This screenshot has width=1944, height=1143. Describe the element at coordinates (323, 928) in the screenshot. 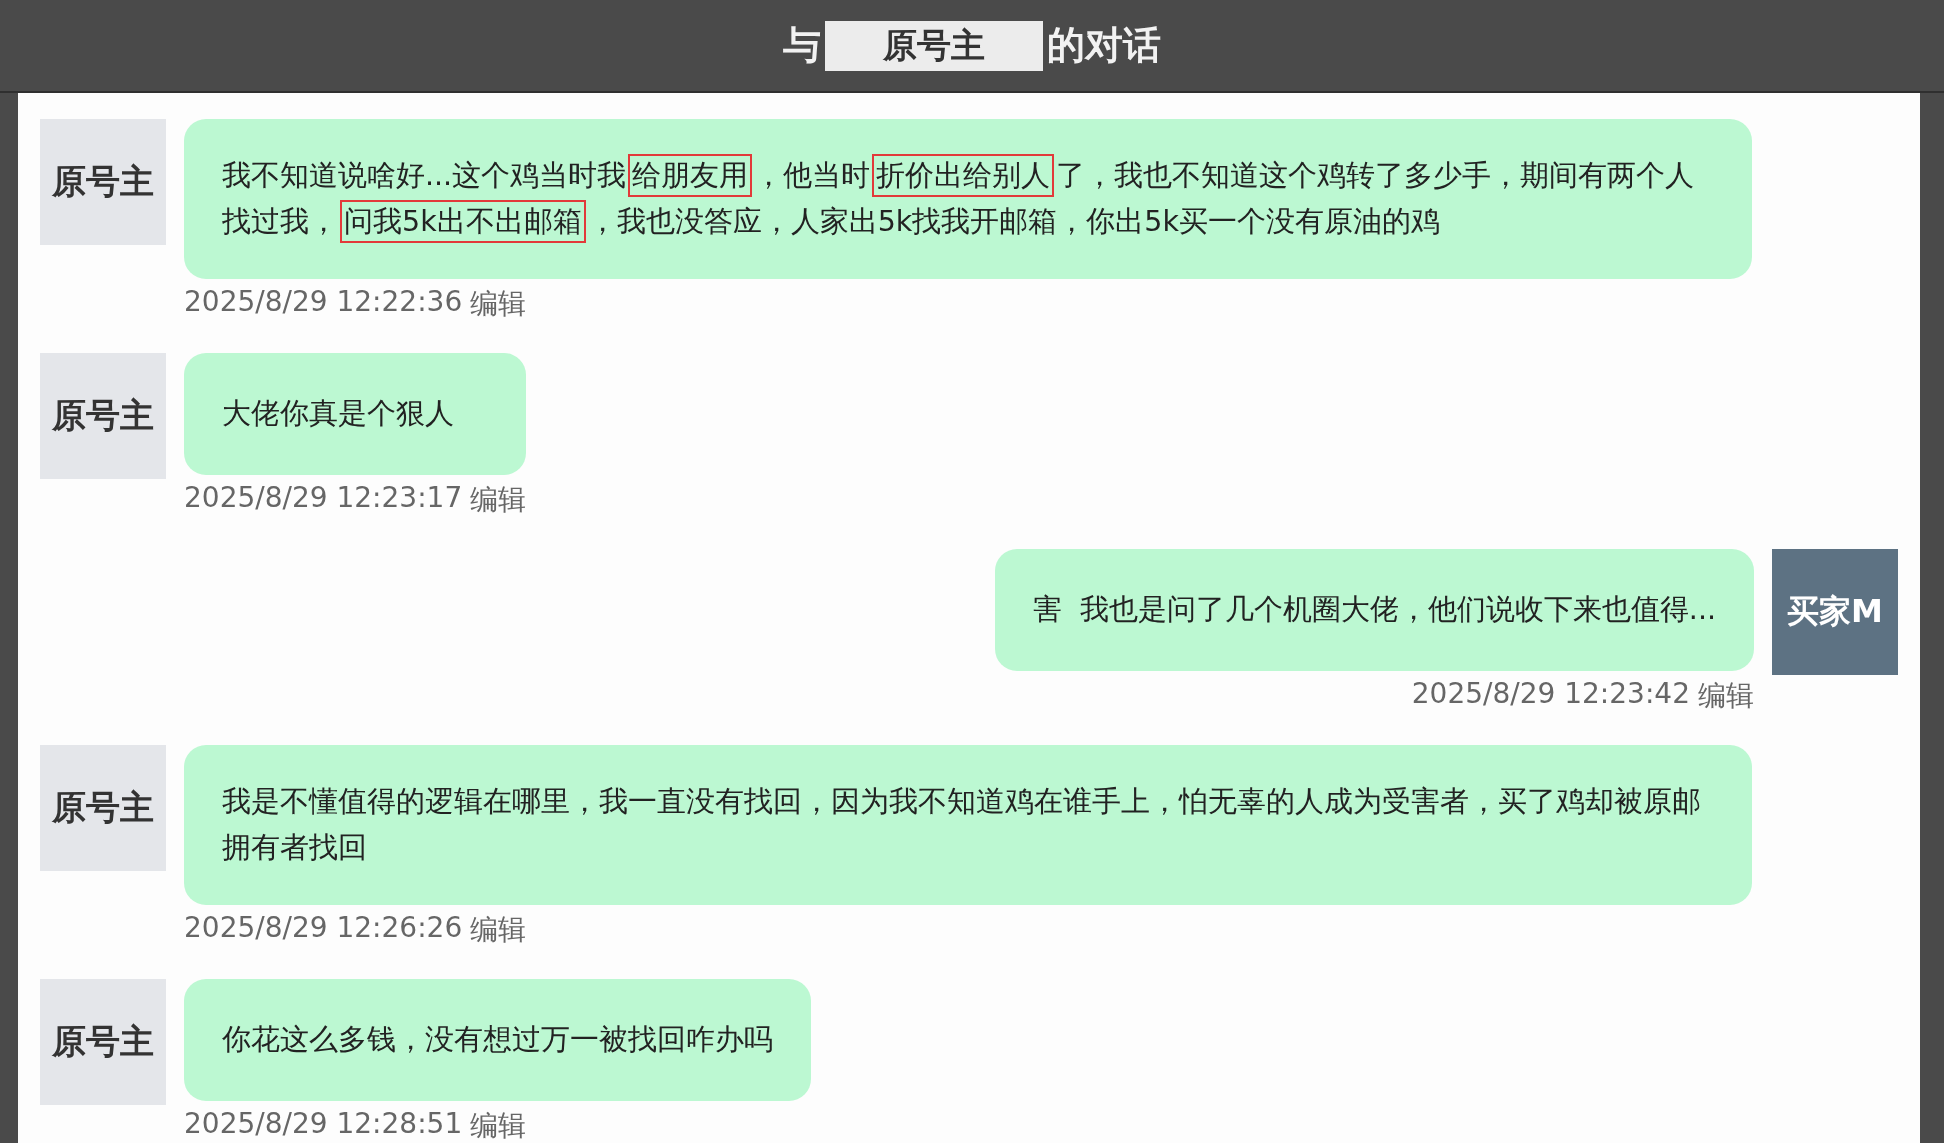

I see `message-timestamp: 2025/8/29 12:26:26` at that location.